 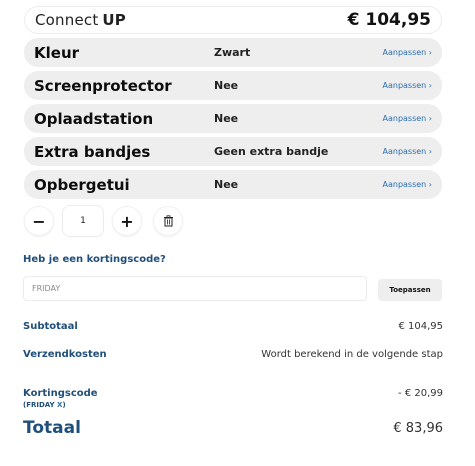 I want to click on total-value: € 83,96, so click(x=418, y=428).